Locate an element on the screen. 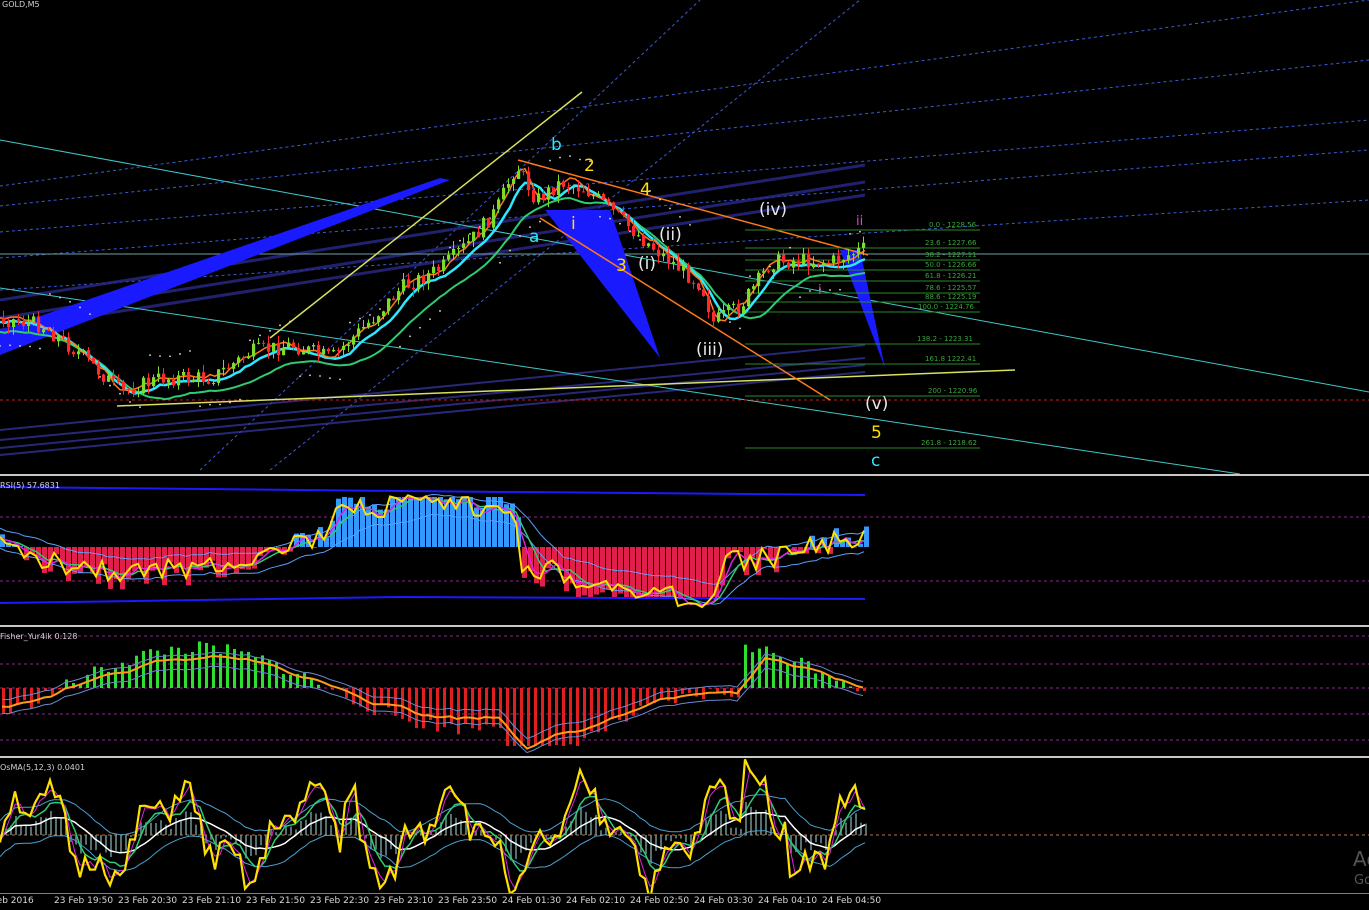 Image resolution: width=1369 pixels, height=910 pixels. wave-label: 4 is located at coordinates (645, 190).